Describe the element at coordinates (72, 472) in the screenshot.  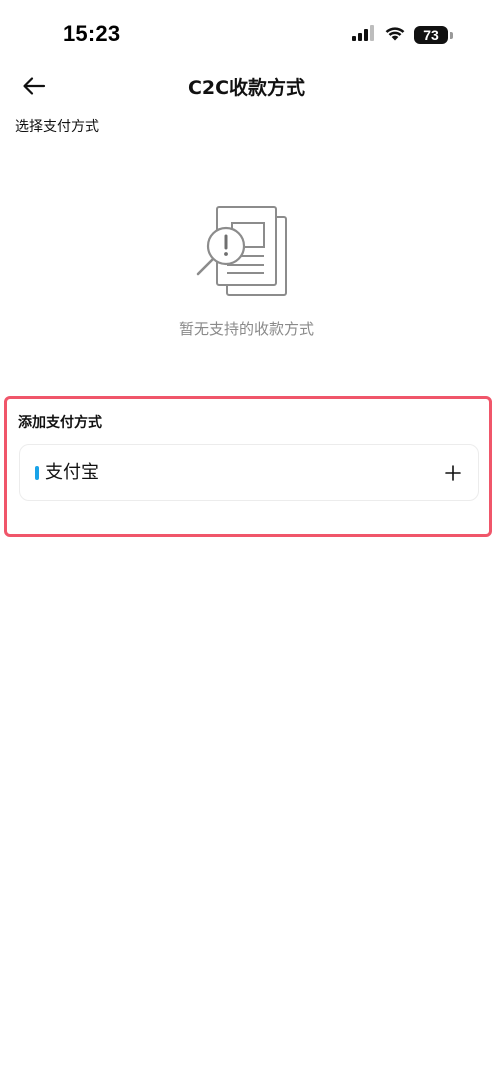
I see `alipay-label: 支付宝` at that location.